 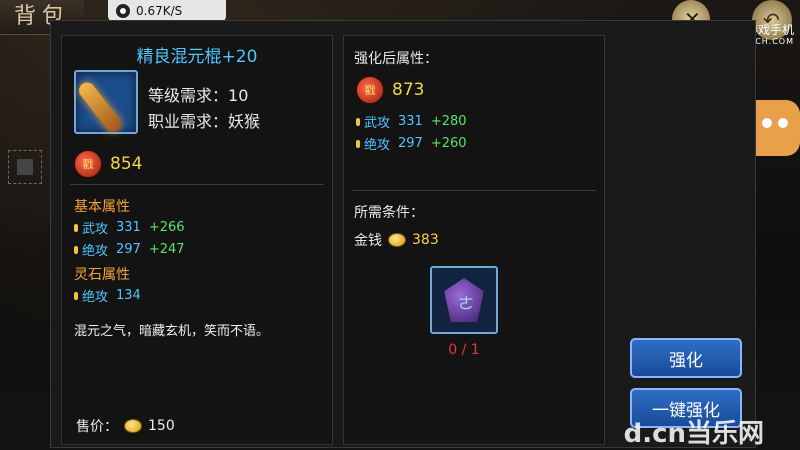 What do you see at coordinates (464, 350) in the screenshot?
I see `material-count: 0 / 1` at bounding box center [464, 350].